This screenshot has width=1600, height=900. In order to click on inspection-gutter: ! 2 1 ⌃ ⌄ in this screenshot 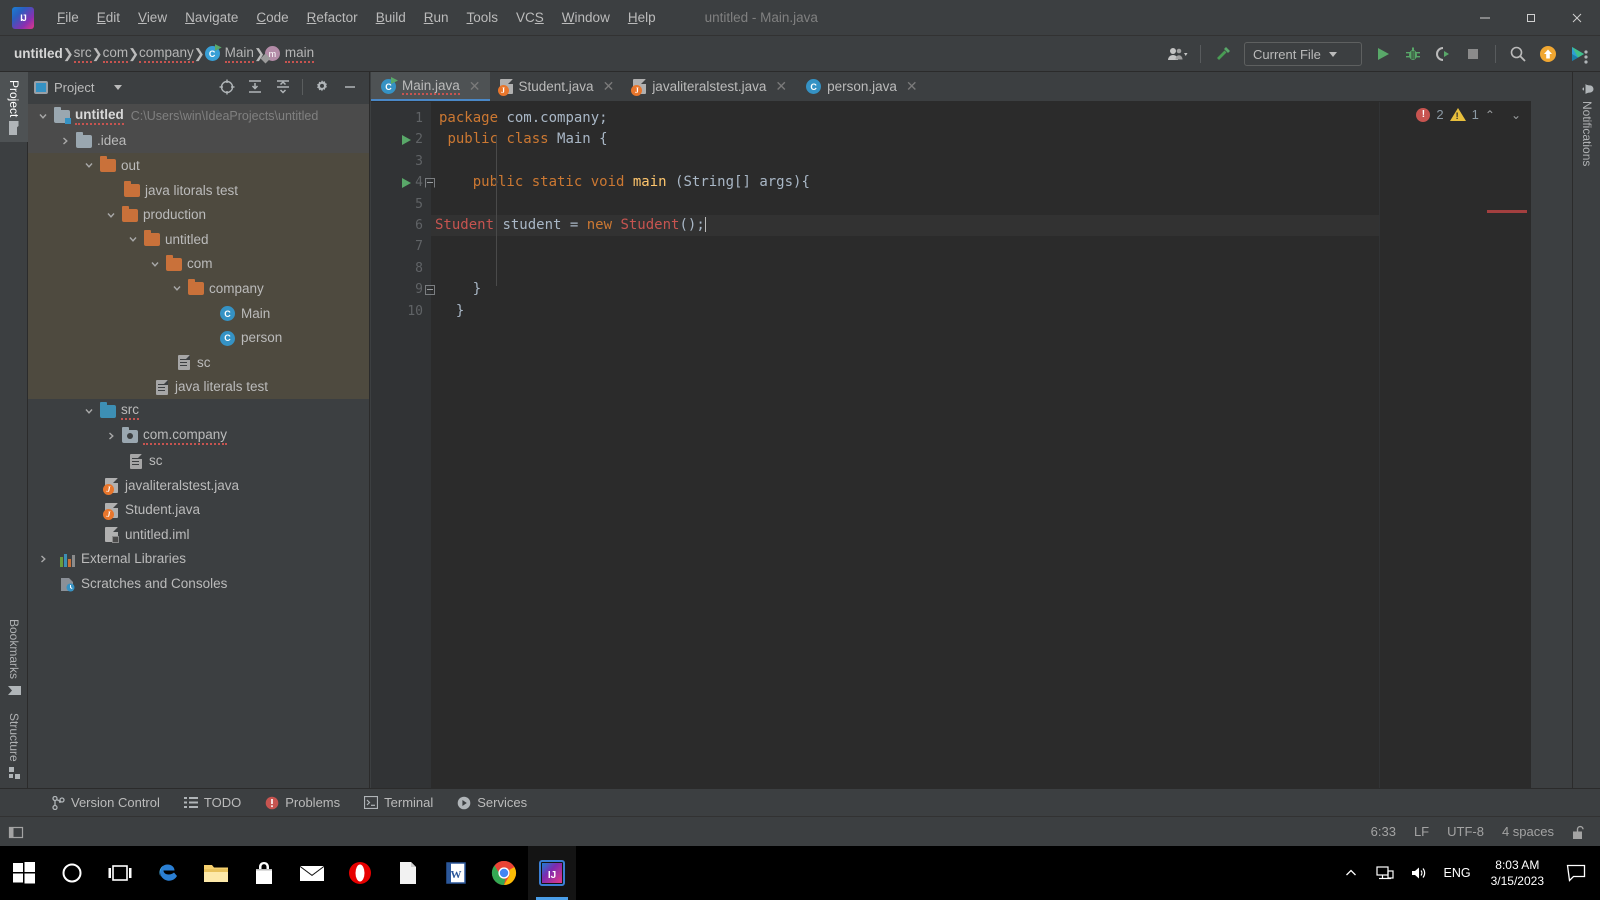, I will do `click(1455, 445)`.